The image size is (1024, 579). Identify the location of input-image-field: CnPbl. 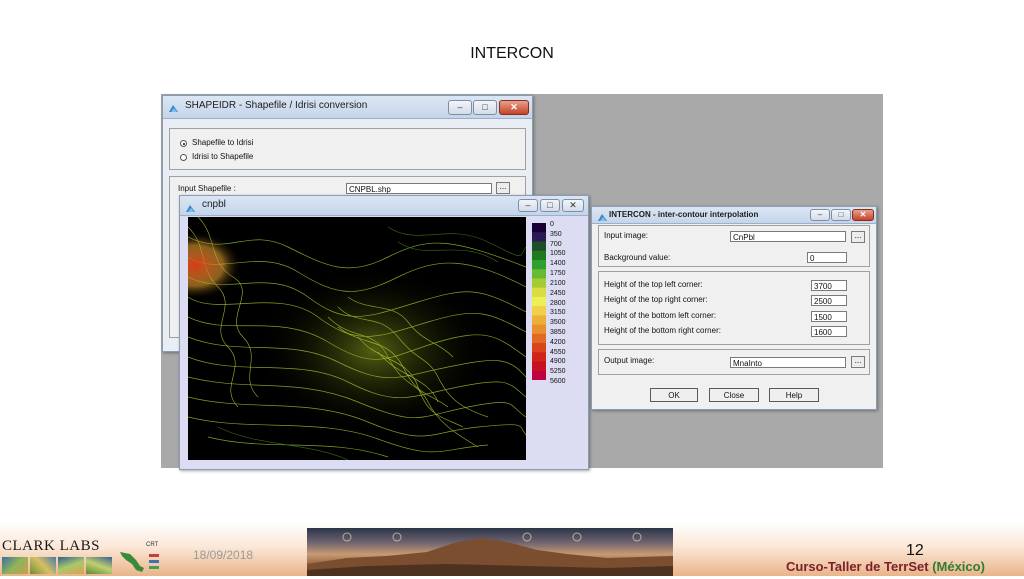
(788, 236).